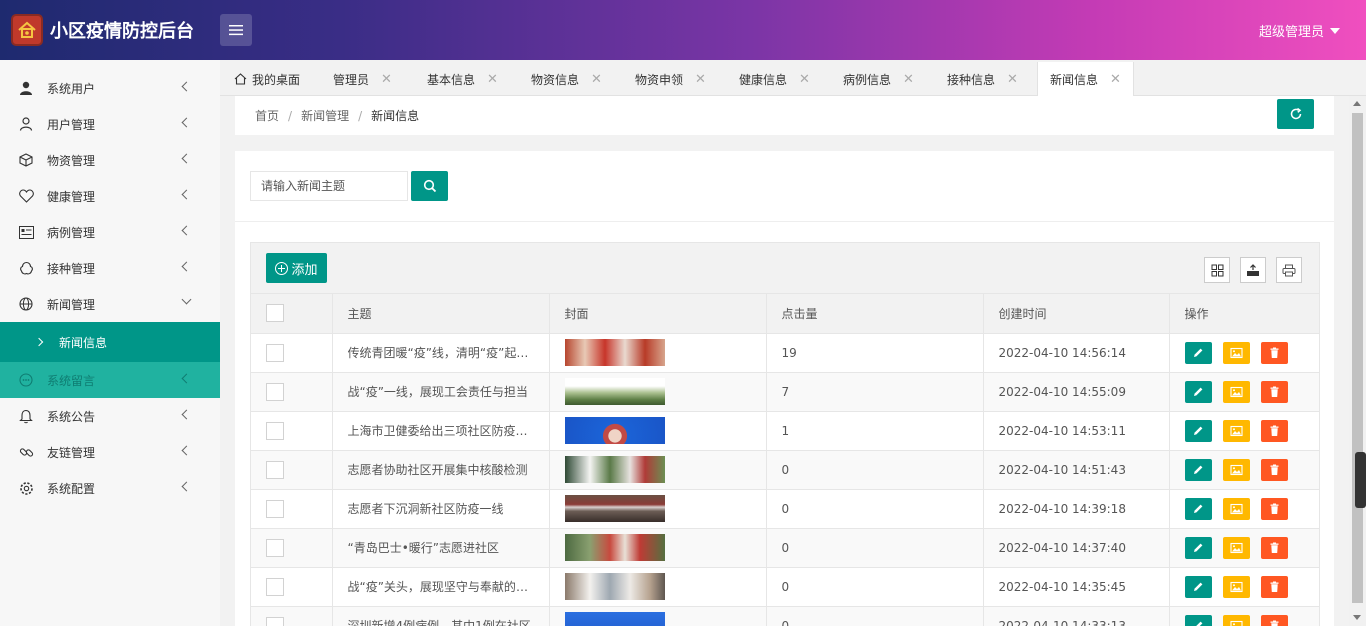 The height and width of the screenshot is (626, 1366). What do you see at coordinates (267, 79) in the screenshot?
I see `tab-desktop: 我的桌面` at bounding box center [267, 79].